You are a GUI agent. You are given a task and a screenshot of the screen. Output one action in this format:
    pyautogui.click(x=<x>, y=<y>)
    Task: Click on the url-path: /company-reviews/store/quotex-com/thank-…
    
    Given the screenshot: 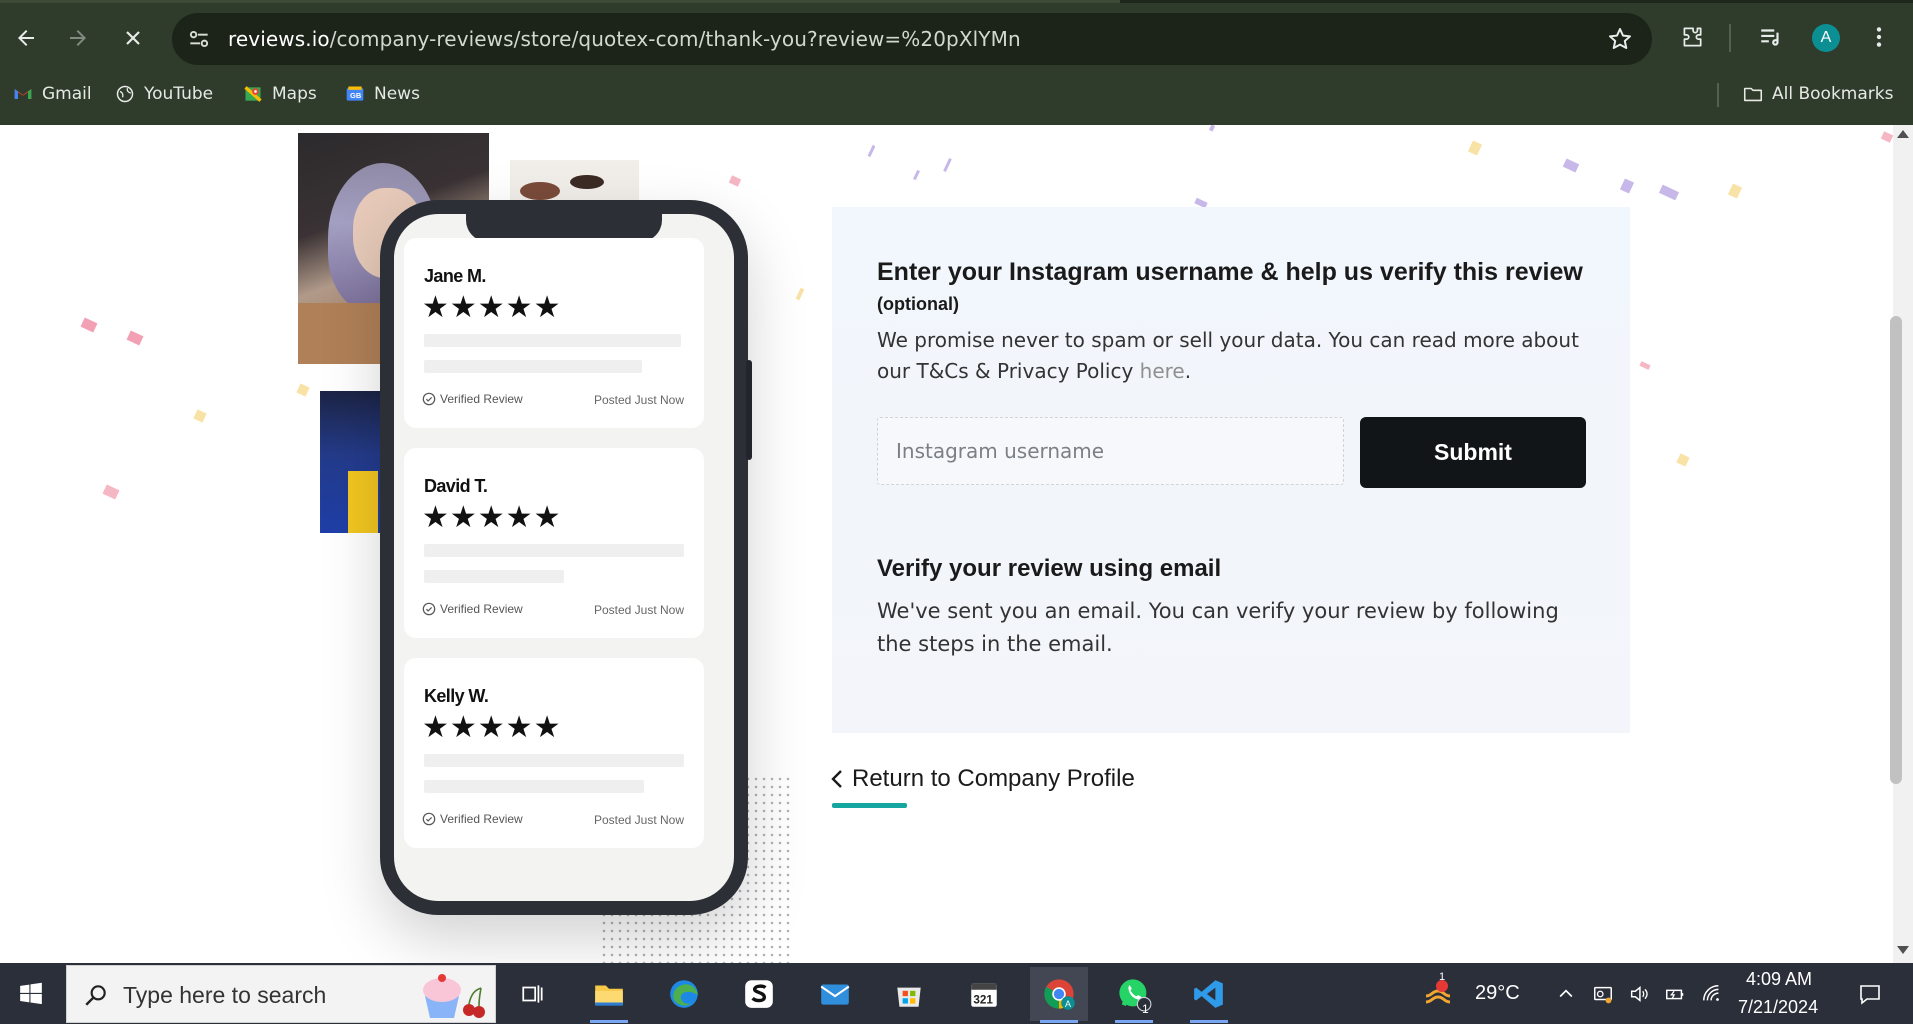 What is the action you would take?
    pyautogui.click(x=675, y=39)
    